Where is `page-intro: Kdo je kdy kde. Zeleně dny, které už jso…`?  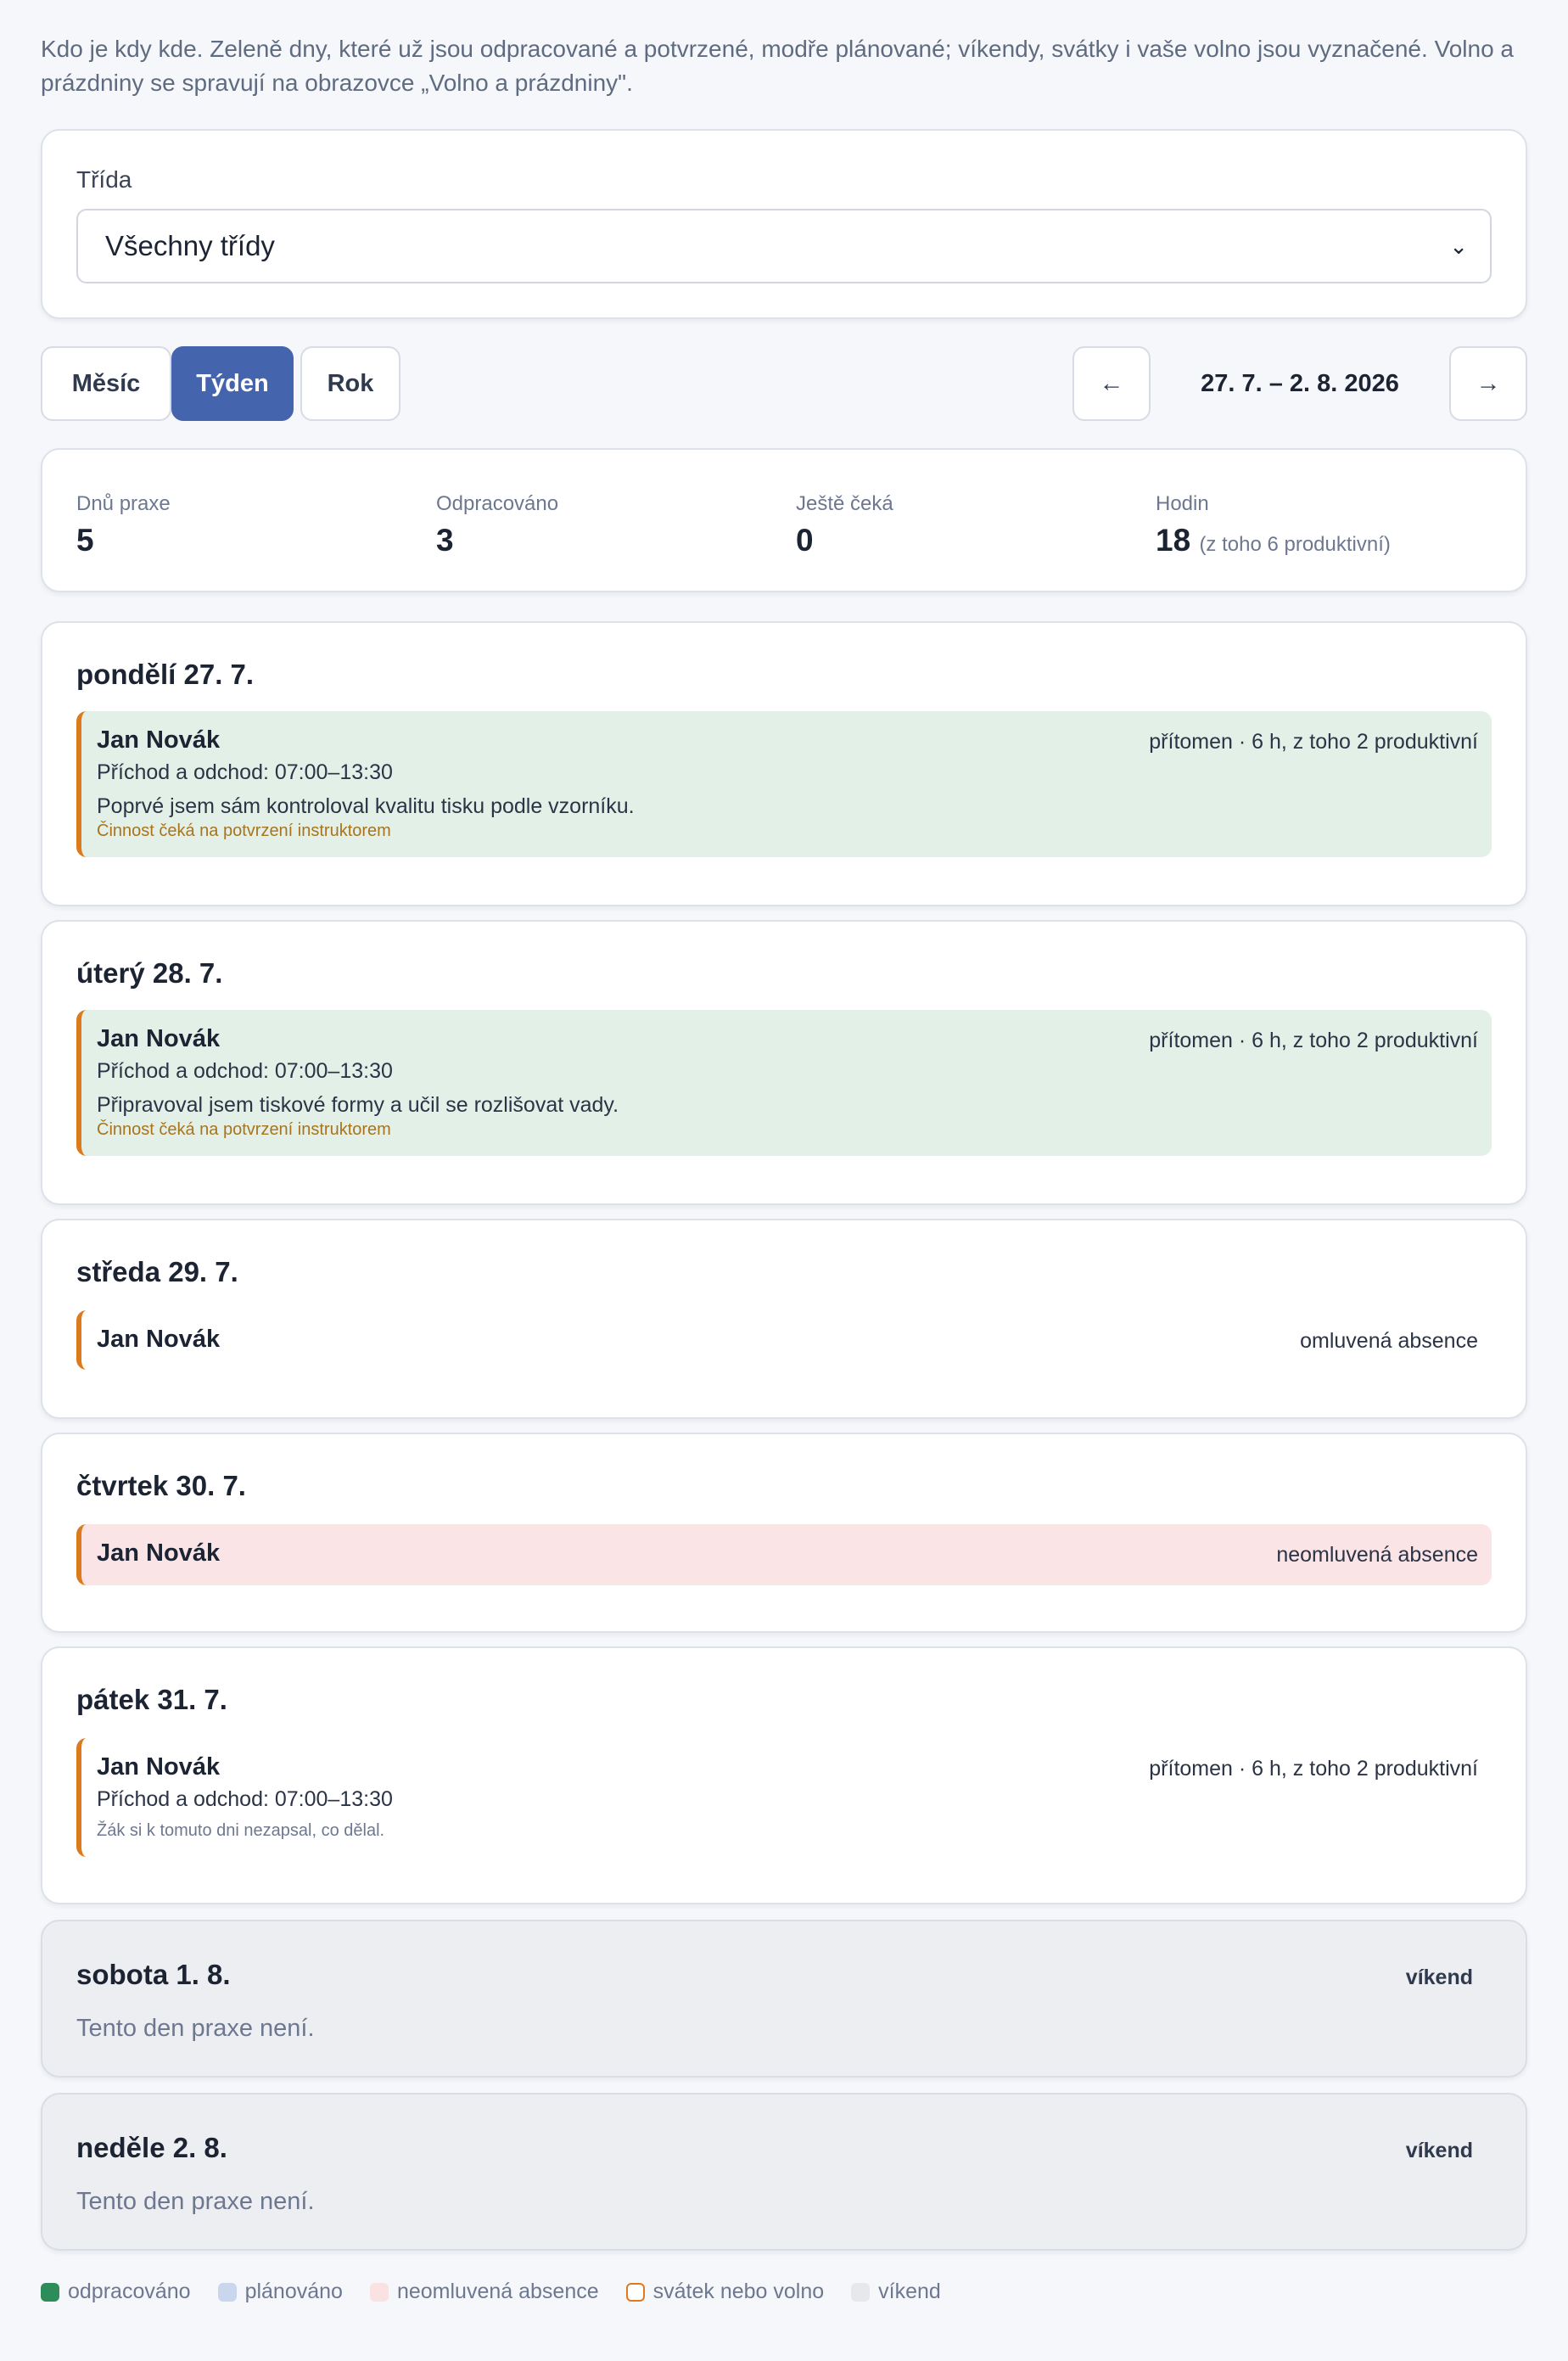 page-intro: Kdo je kdy kde. Zeleně dny, které už jso… is located at coordinates (778, 66).